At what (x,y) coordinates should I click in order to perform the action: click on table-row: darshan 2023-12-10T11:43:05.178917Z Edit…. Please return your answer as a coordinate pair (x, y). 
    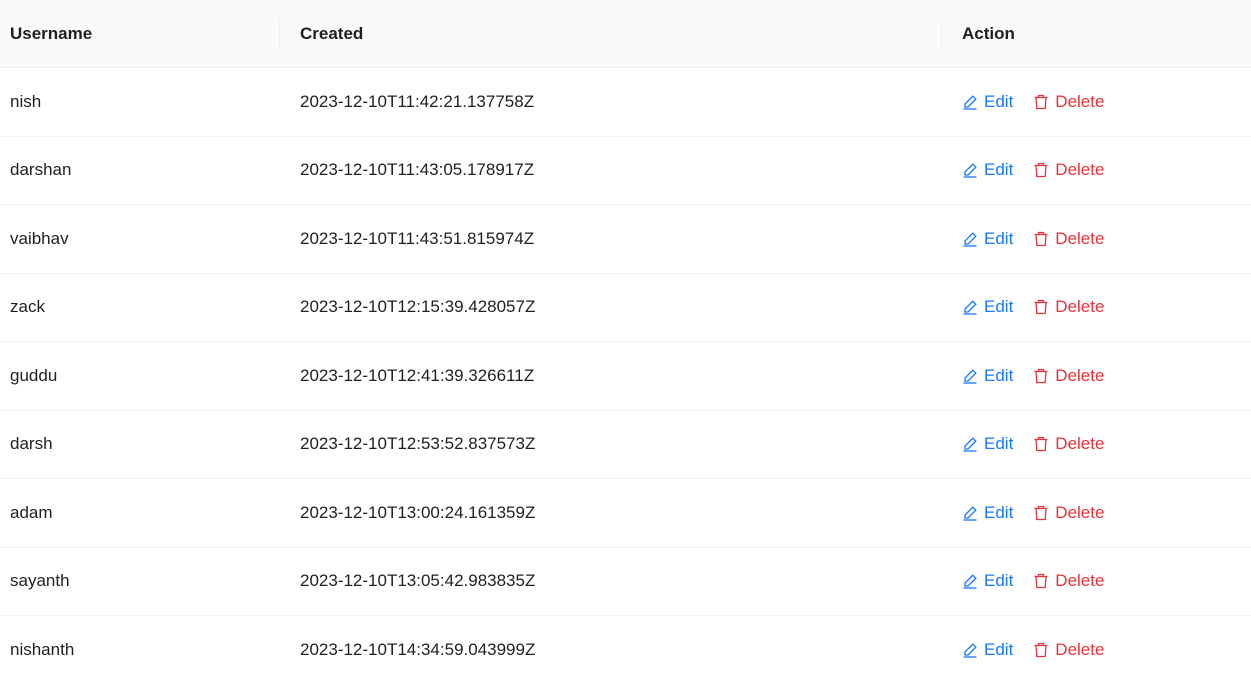
    Looking at the image, I should click on (625, 171).